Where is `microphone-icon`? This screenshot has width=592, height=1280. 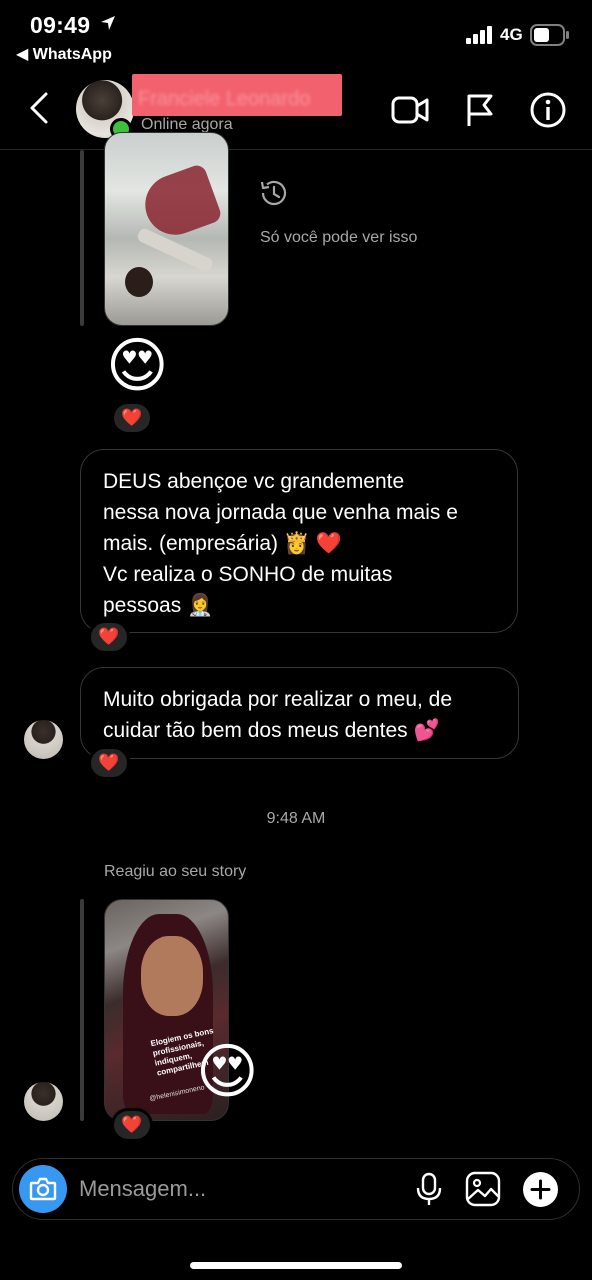 microphone-icon is located at coordinates (429, 1189).